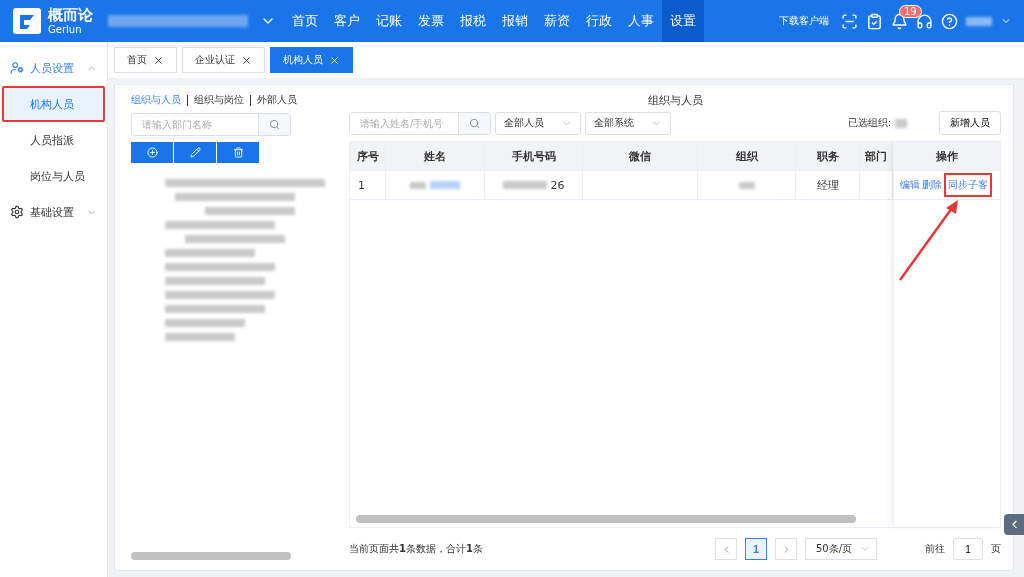 This screenshot has height=577, width=1024. What do you see at coordinates (53, 140) in the screenshot?
I see `sidebar-item: 人员指派` at bounding box center [53, 140].